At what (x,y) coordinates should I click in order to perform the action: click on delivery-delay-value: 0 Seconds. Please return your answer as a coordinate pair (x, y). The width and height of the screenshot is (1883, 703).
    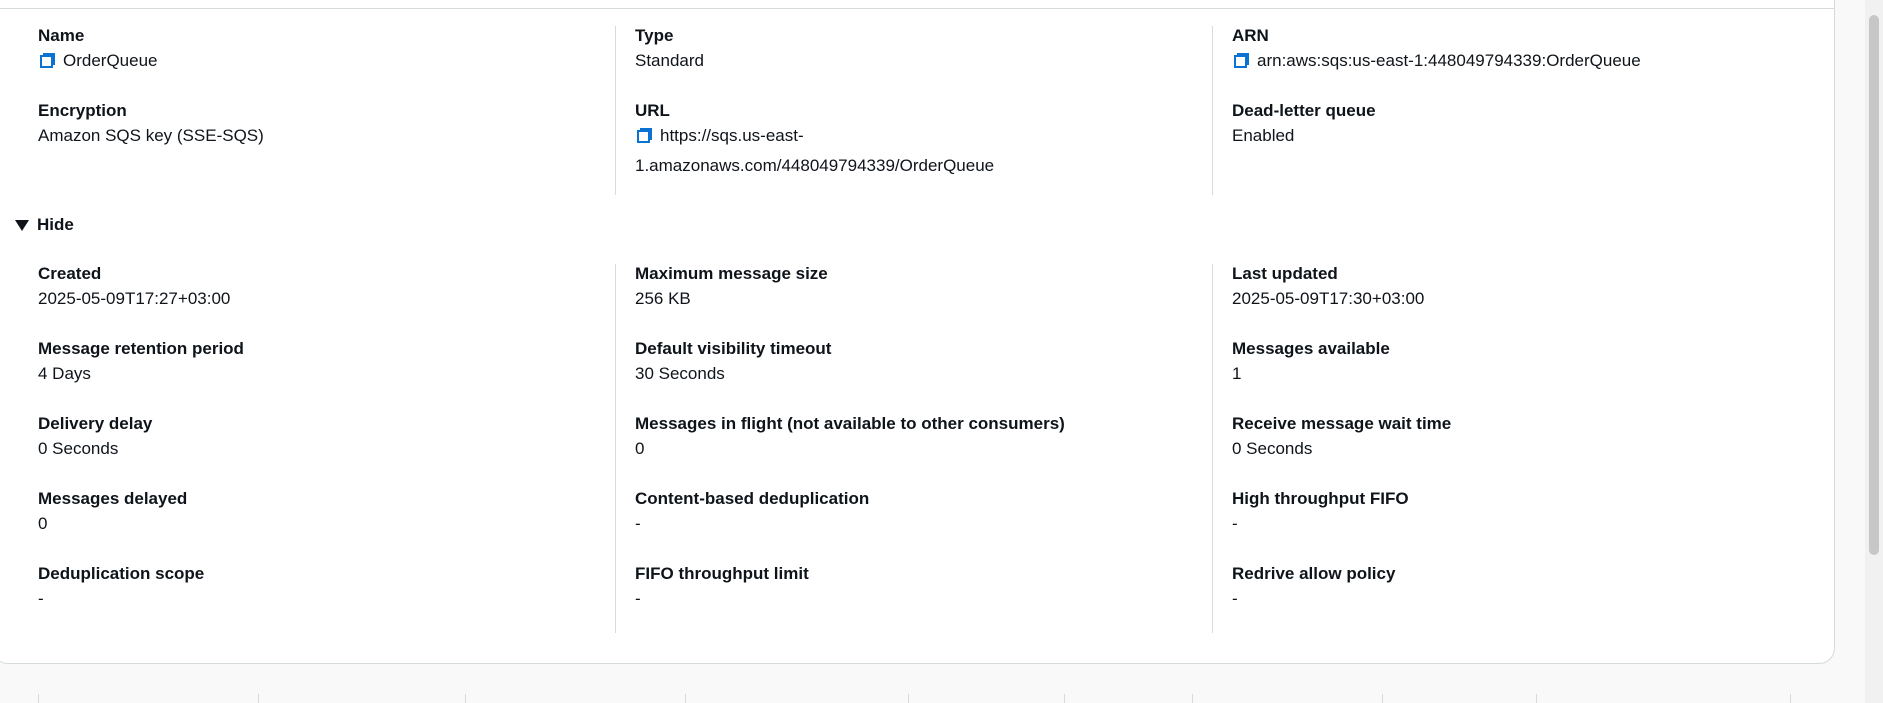
    Looking at the image, I should click on (78, 448).